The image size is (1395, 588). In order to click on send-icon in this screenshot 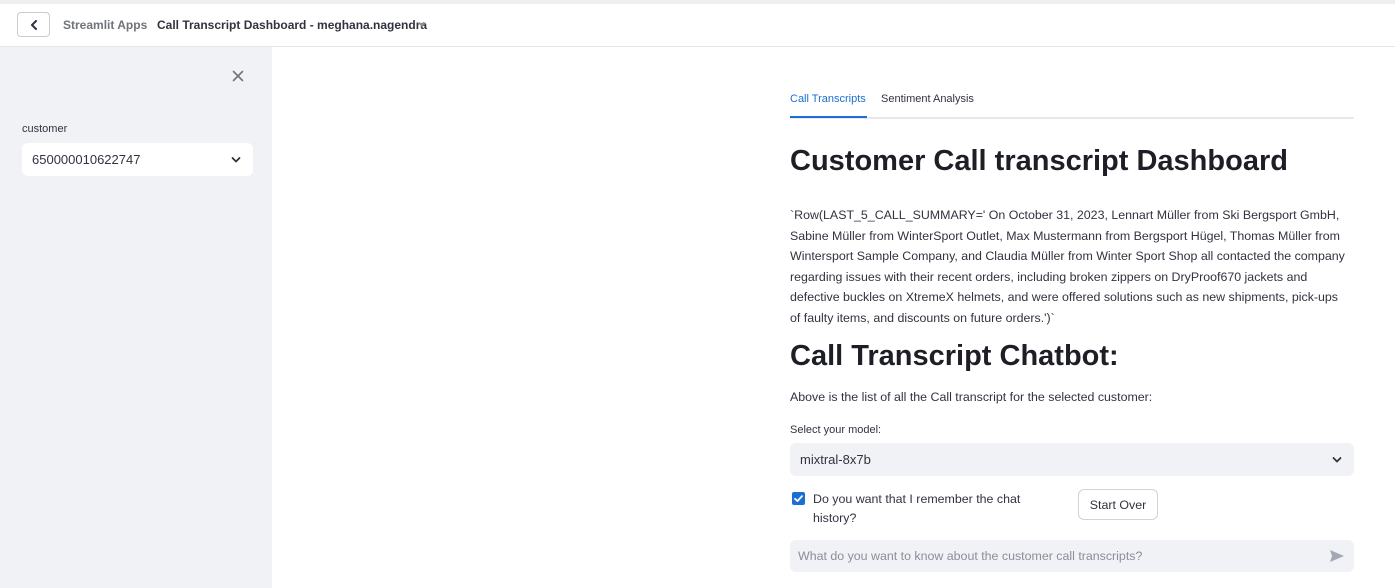, I will do `click(1337, 556)`.